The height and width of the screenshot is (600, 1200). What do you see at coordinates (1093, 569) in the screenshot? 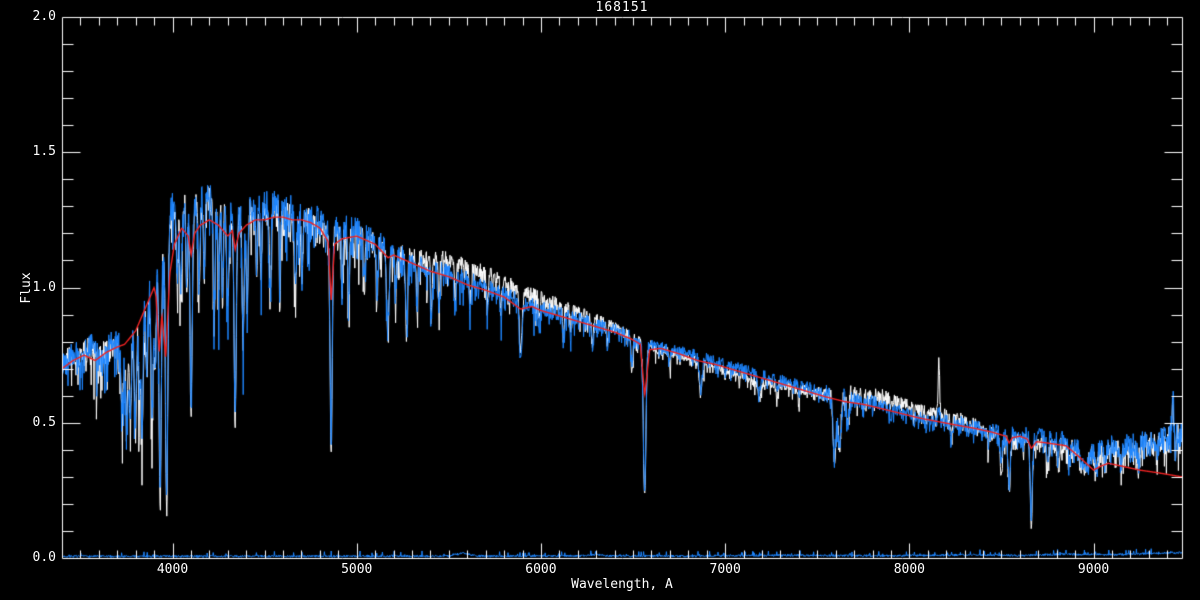
I see `x-tick-label: 9000` at bounding box center [1093, 569].